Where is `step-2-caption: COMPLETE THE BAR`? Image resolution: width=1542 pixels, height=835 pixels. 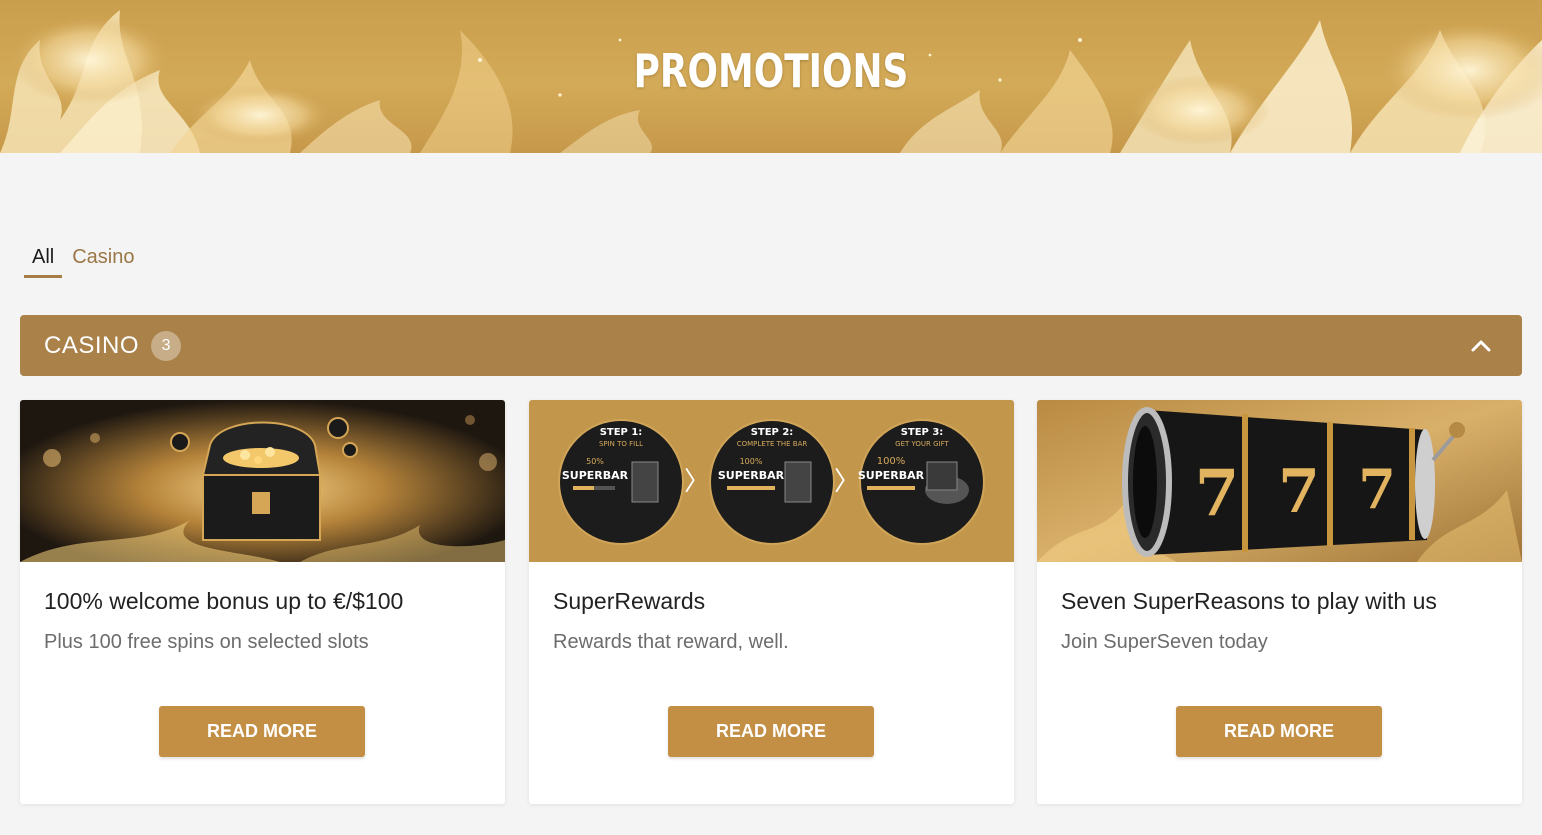 step-2-caption: COMPLETE THE BAR is located at coordinates (772, 444).